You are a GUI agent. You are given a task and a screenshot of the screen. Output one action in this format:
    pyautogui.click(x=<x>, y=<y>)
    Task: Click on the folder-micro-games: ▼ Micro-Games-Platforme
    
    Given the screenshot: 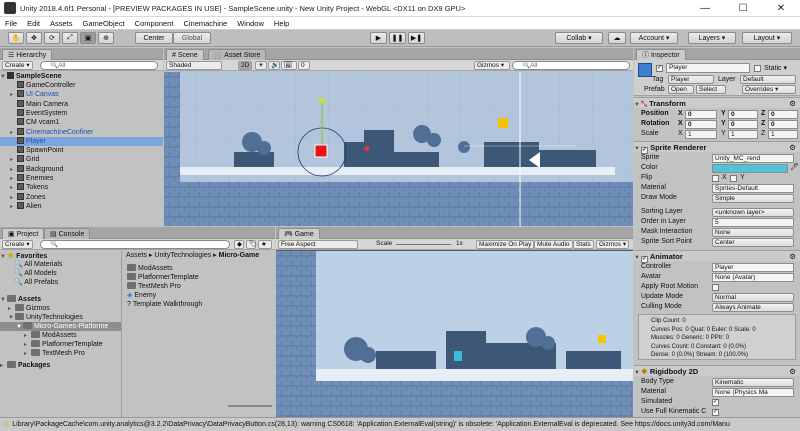 What is the action you would take?
    pyautogui.click(x=60, y=326)
    